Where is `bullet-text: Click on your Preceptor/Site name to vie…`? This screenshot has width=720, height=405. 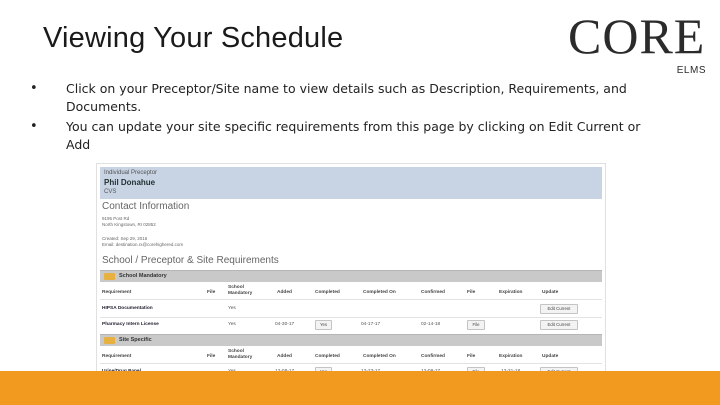 bullet-text: Click on your Preceptor/Site name to vie… is located at coordinates (346, 97).